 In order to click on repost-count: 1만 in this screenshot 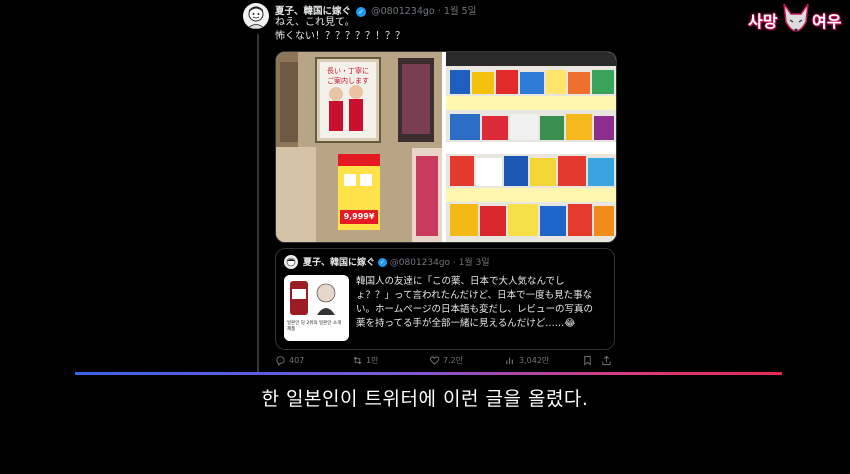, I will do `click(372, 360)`.